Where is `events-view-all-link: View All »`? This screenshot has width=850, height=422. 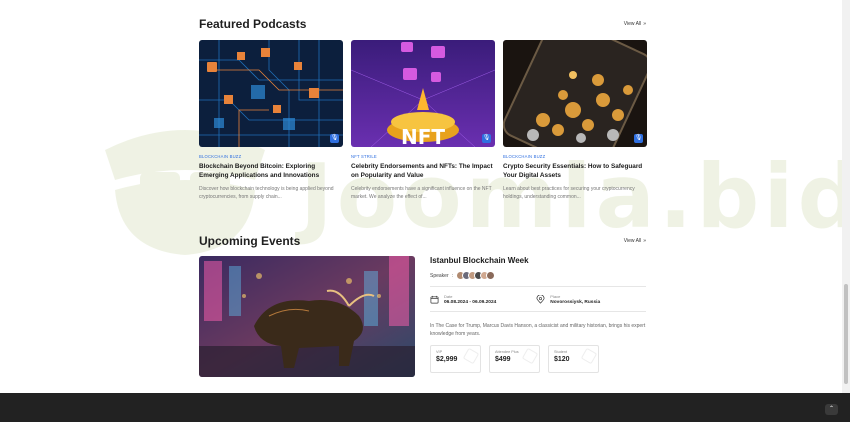
events-view-all-link: View All » is located at coordinates (635, 241).